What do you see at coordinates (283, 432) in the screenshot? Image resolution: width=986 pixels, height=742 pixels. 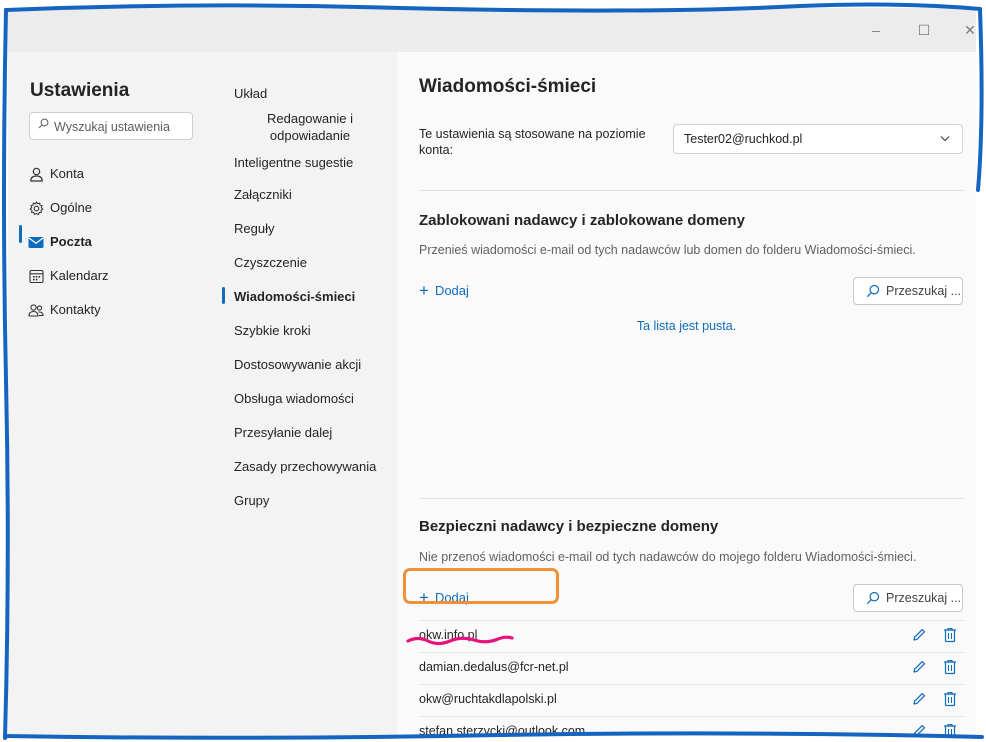 I see `subnav-item-przesylanie-dalej: Przesyłanie dalej` at bounding box center [283, 432].